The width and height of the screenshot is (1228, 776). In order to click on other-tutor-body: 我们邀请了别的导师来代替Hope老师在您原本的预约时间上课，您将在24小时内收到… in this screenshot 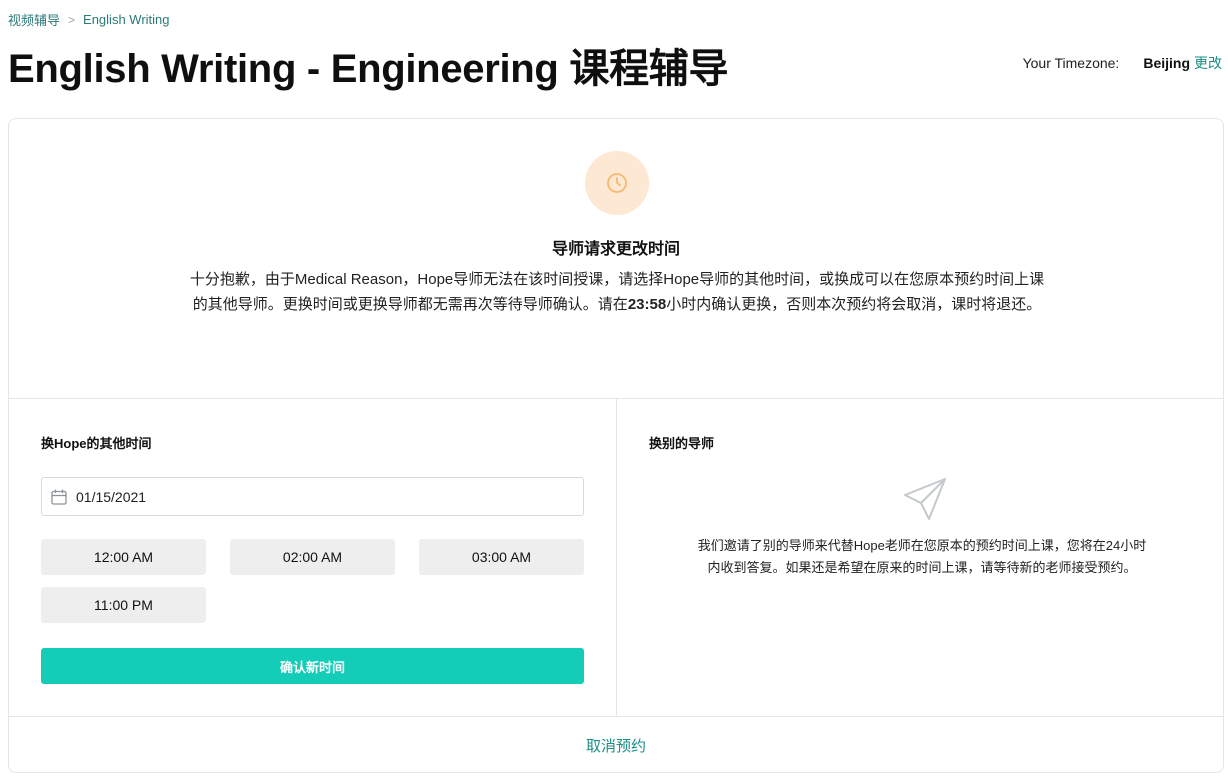, I will do `click(922, 556)`.